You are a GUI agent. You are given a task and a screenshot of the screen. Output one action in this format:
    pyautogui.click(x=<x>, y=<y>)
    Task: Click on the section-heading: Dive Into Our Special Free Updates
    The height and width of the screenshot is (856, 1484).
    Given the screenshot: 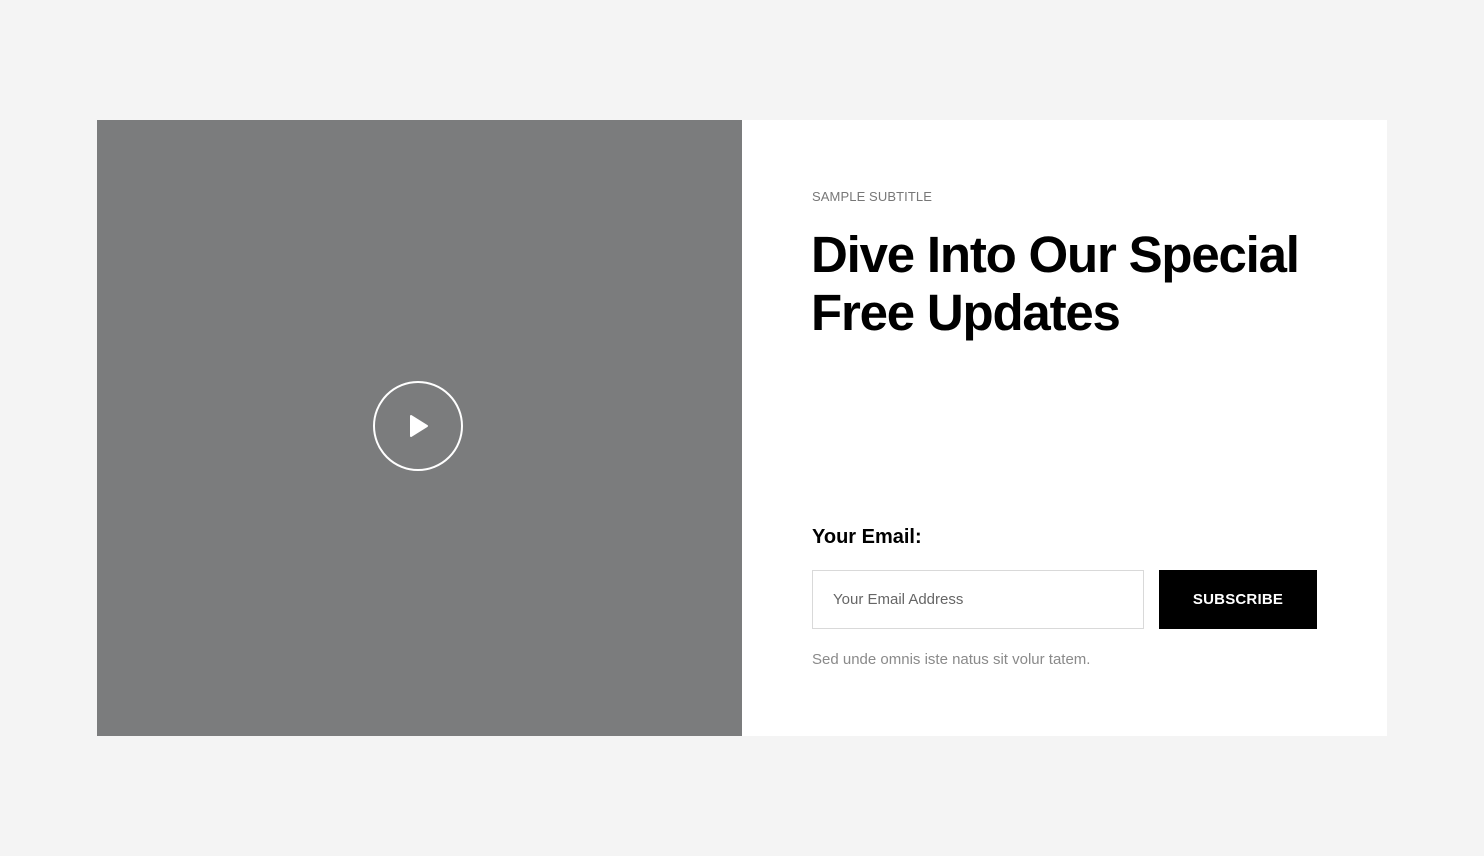 What is the action you would take?
    pyautogui.click(x=1055, y=283)
    